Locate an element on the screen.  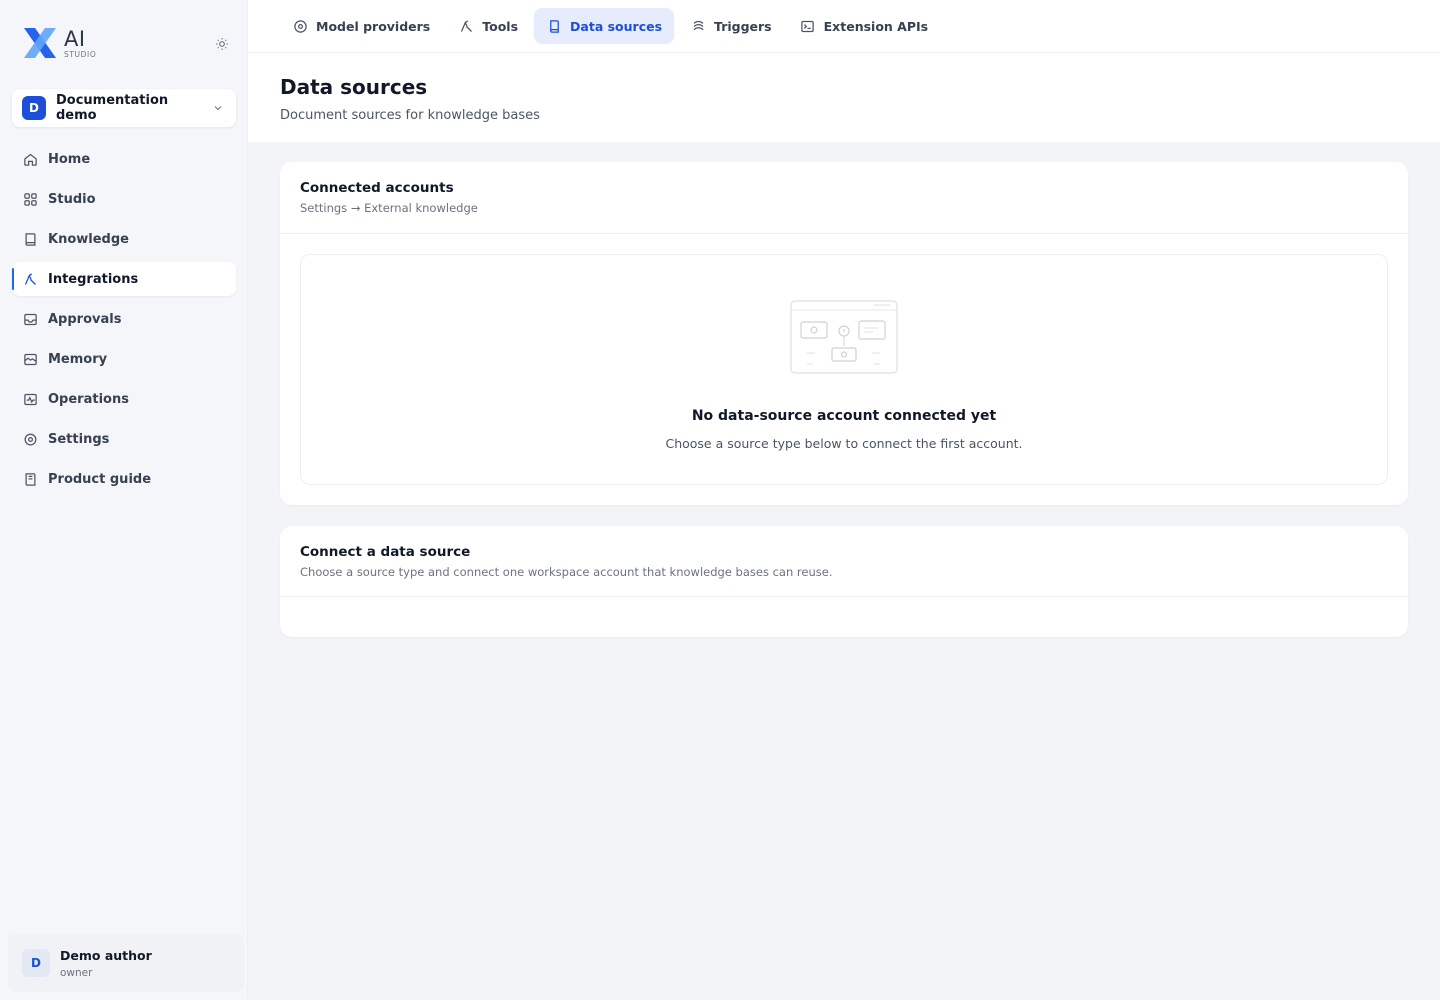
breadcrumb: Settings → External knowledge is located at coordinates (389, 208).